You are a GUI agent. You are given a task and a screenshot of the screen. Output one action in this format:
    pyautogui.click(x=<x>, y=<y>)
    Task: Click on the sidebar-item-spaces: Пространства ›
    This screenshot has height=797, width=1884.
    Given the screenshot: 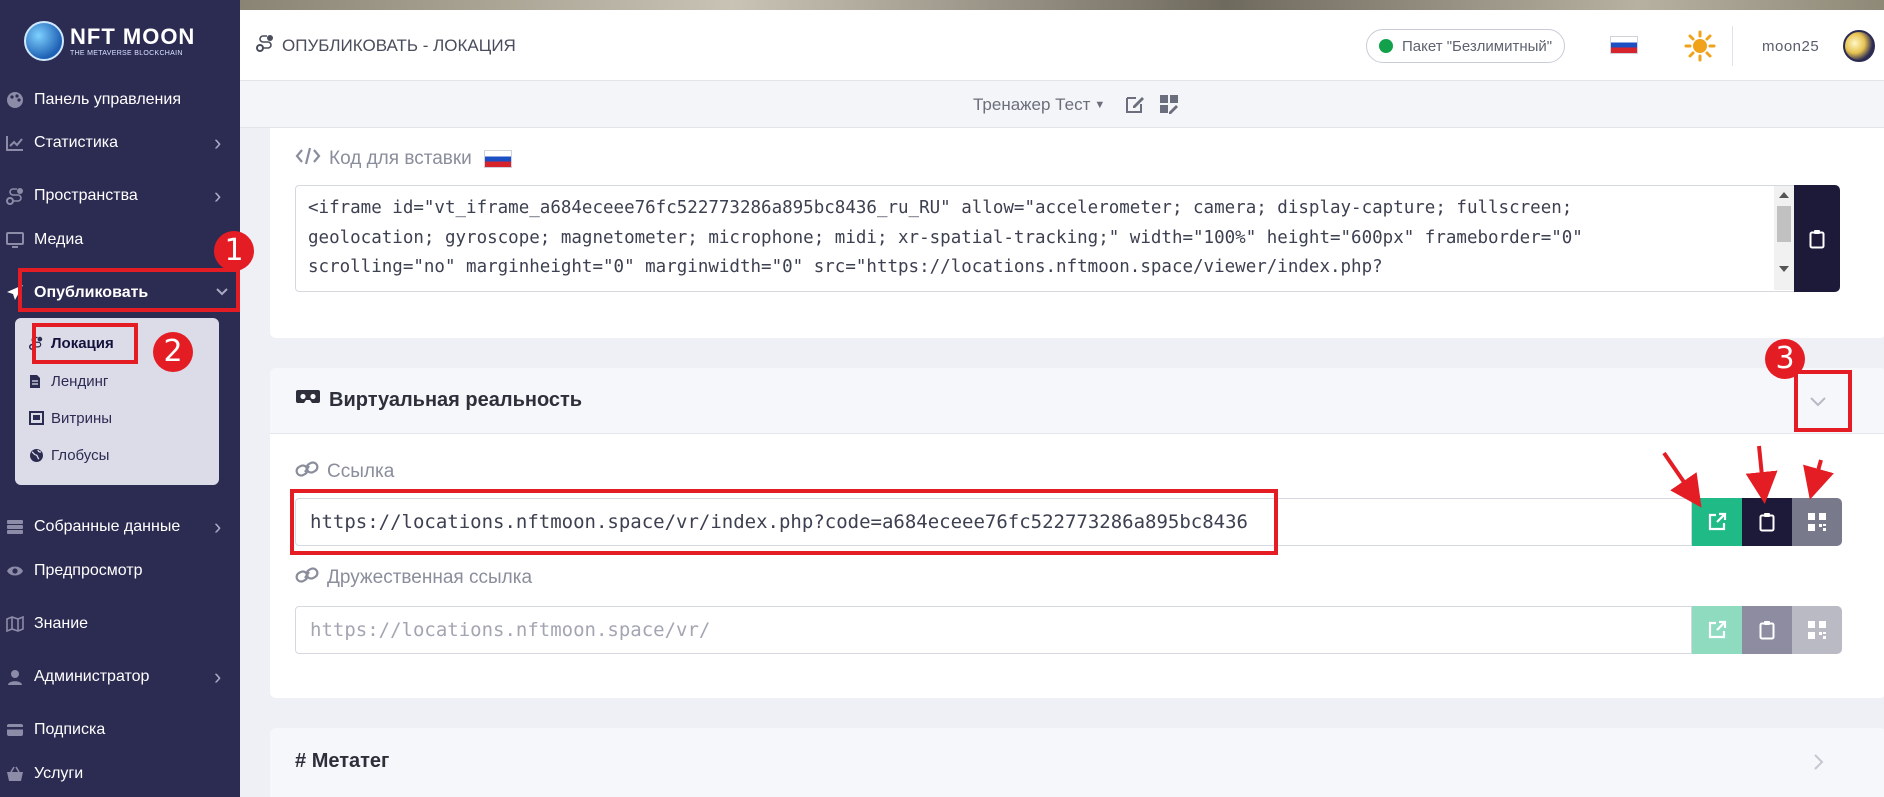 What is the action you would take?
    pyautogui.click(x=120, y=196)
    